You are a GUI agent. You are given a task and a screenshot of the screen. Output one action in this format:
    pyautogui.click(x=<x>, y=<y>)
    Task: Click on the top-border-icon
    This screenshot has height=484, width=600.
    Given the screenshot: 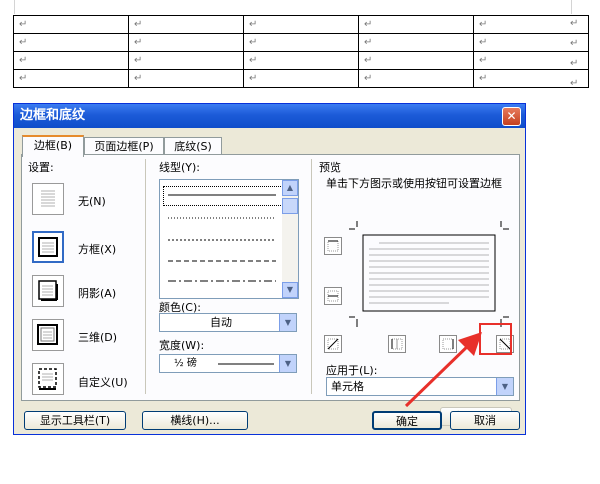 What is the action you would take?
    pyautogui.click(x=333, y=246)
    